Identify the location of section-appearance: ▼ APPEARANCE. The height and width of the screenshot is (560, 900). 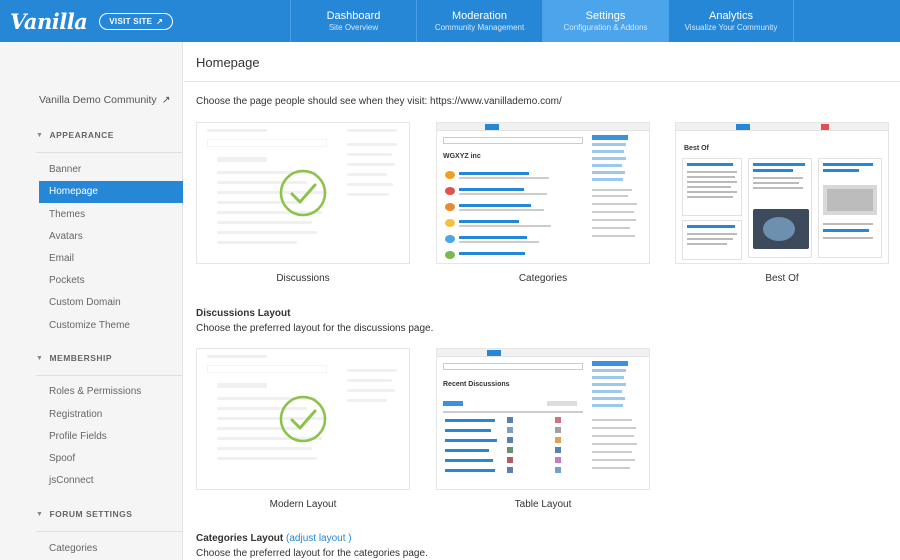
(75, 135).